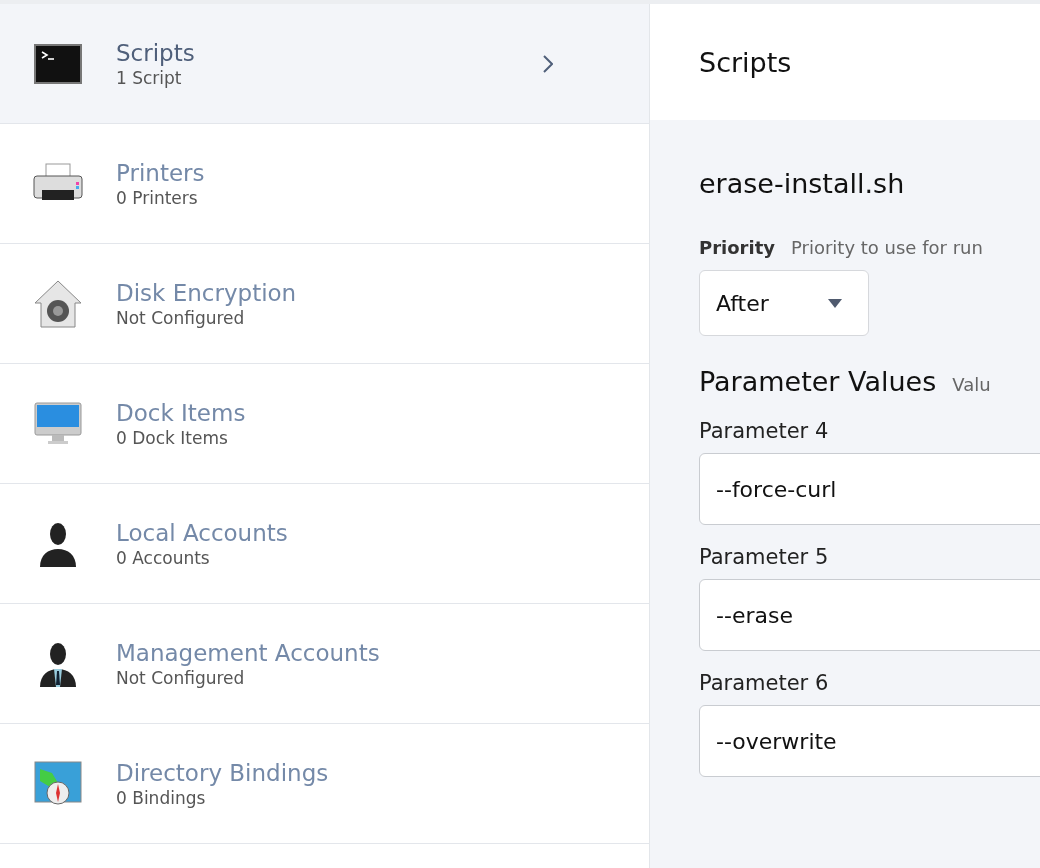 The width and height of the screenshot is (1040, 868). I want to click on parameter-input: --force-curl, so click(869, 489).